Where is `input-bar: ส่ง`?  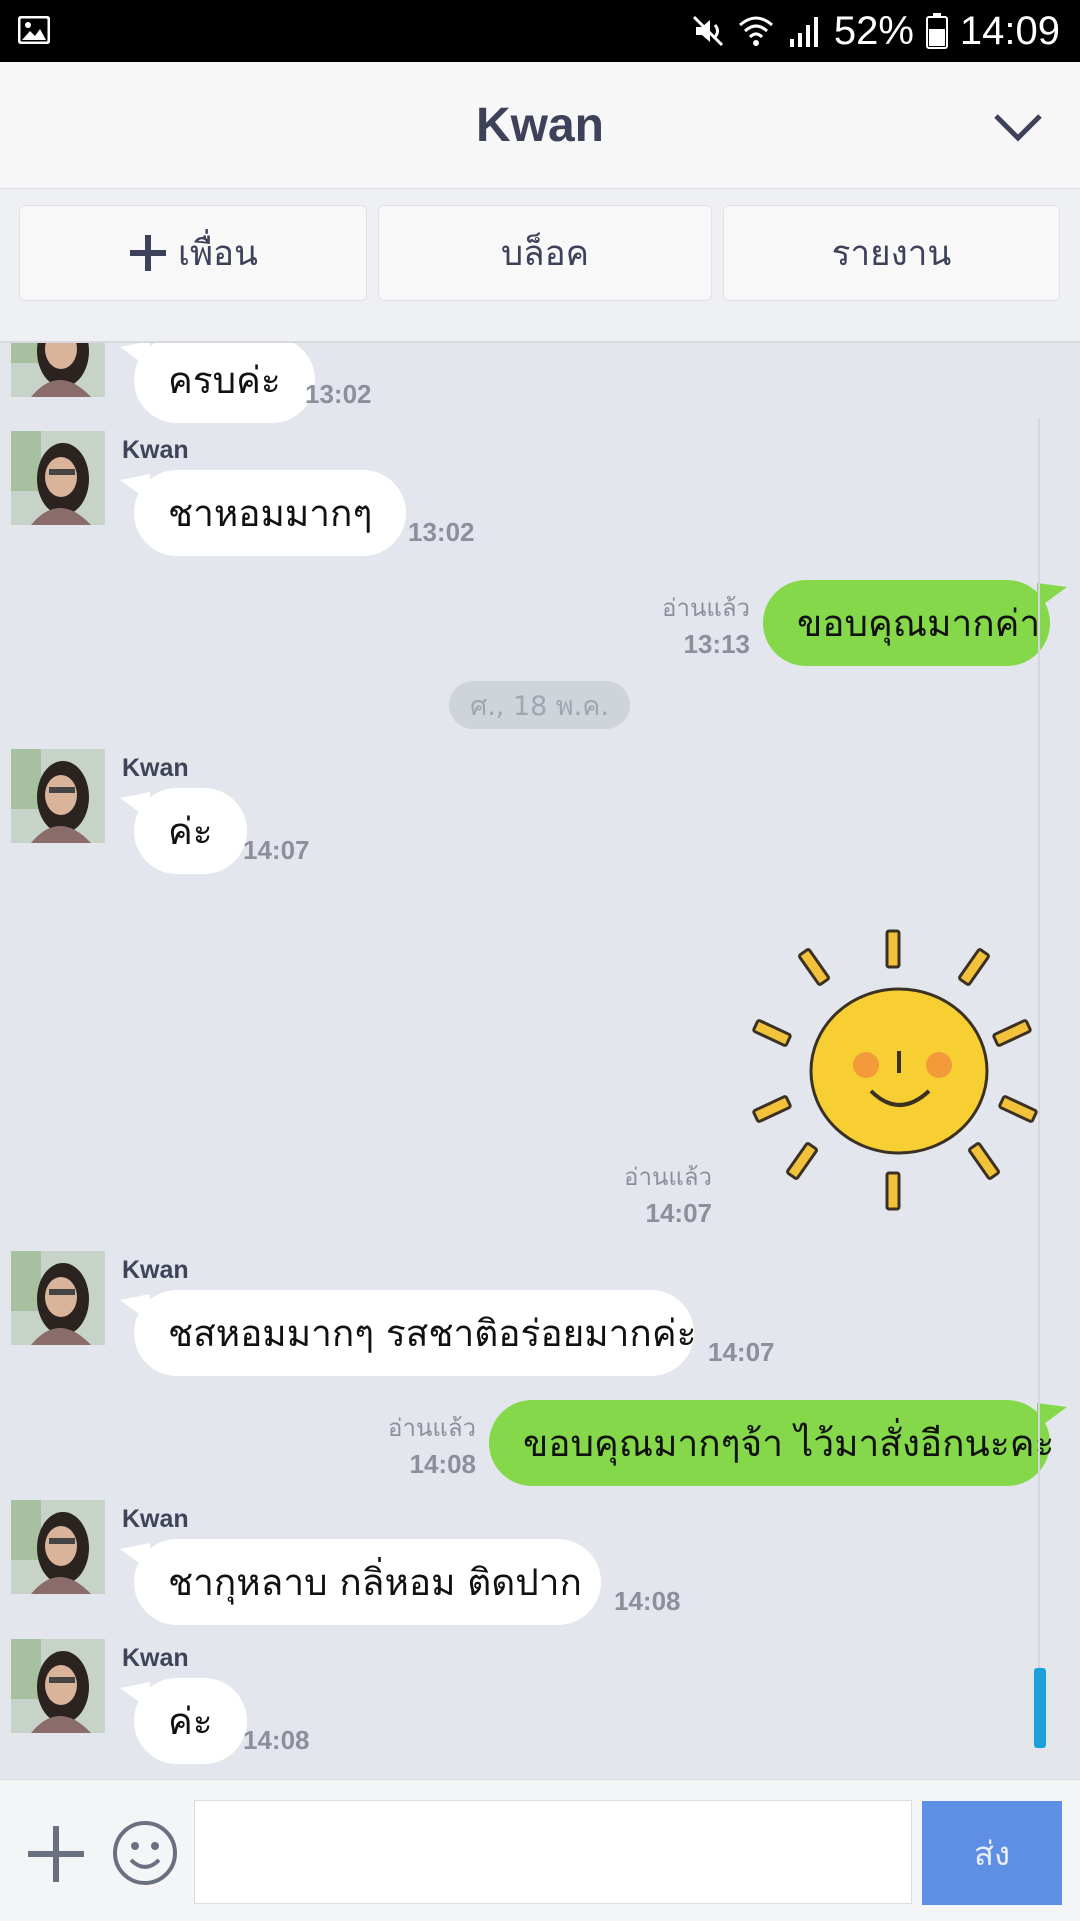
input-bar: ส่ง is located at coordinates (540, 1850).